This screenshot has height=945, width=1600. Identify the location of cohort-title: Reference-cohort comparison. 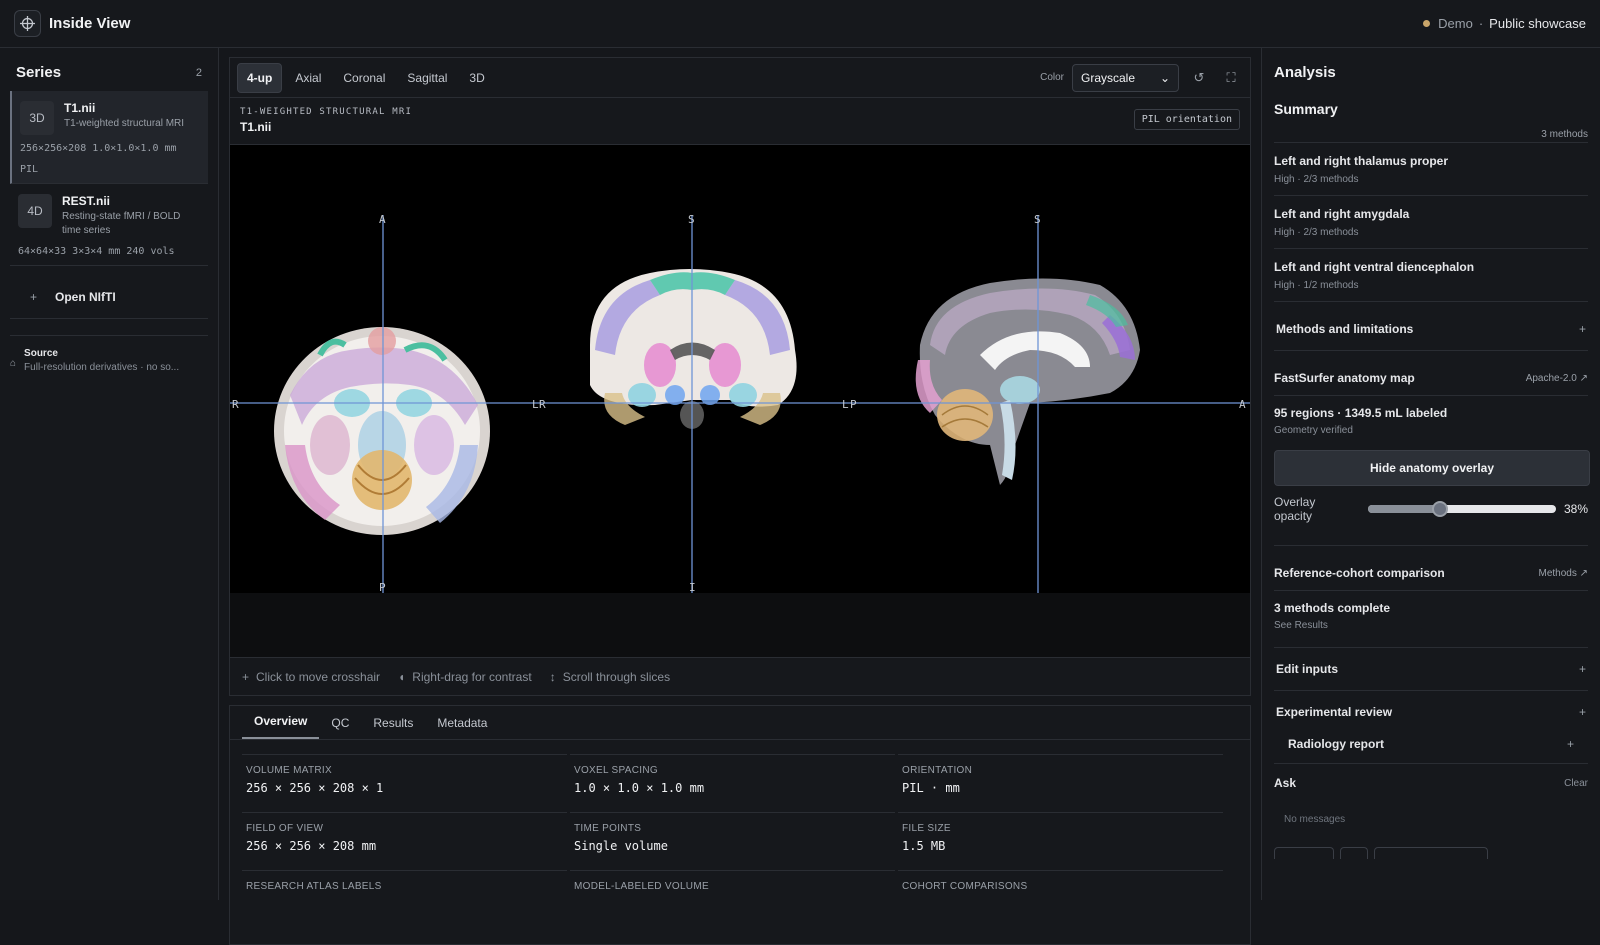
(1359, 573).